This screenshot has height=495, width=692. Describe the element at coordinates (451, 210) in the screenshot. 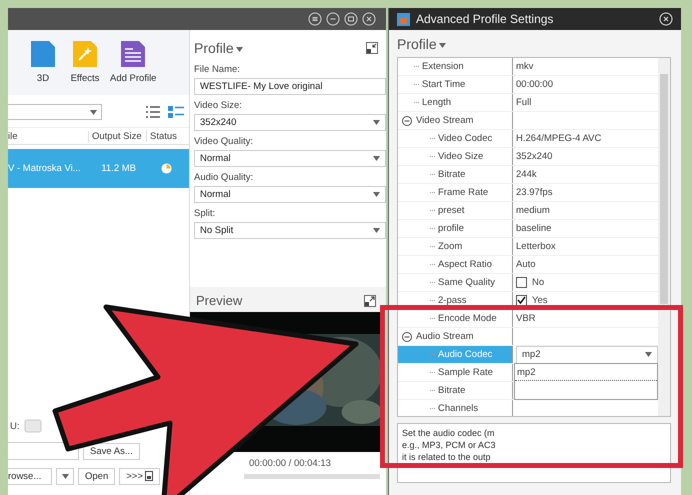

I see `property-name: preset` at that location.